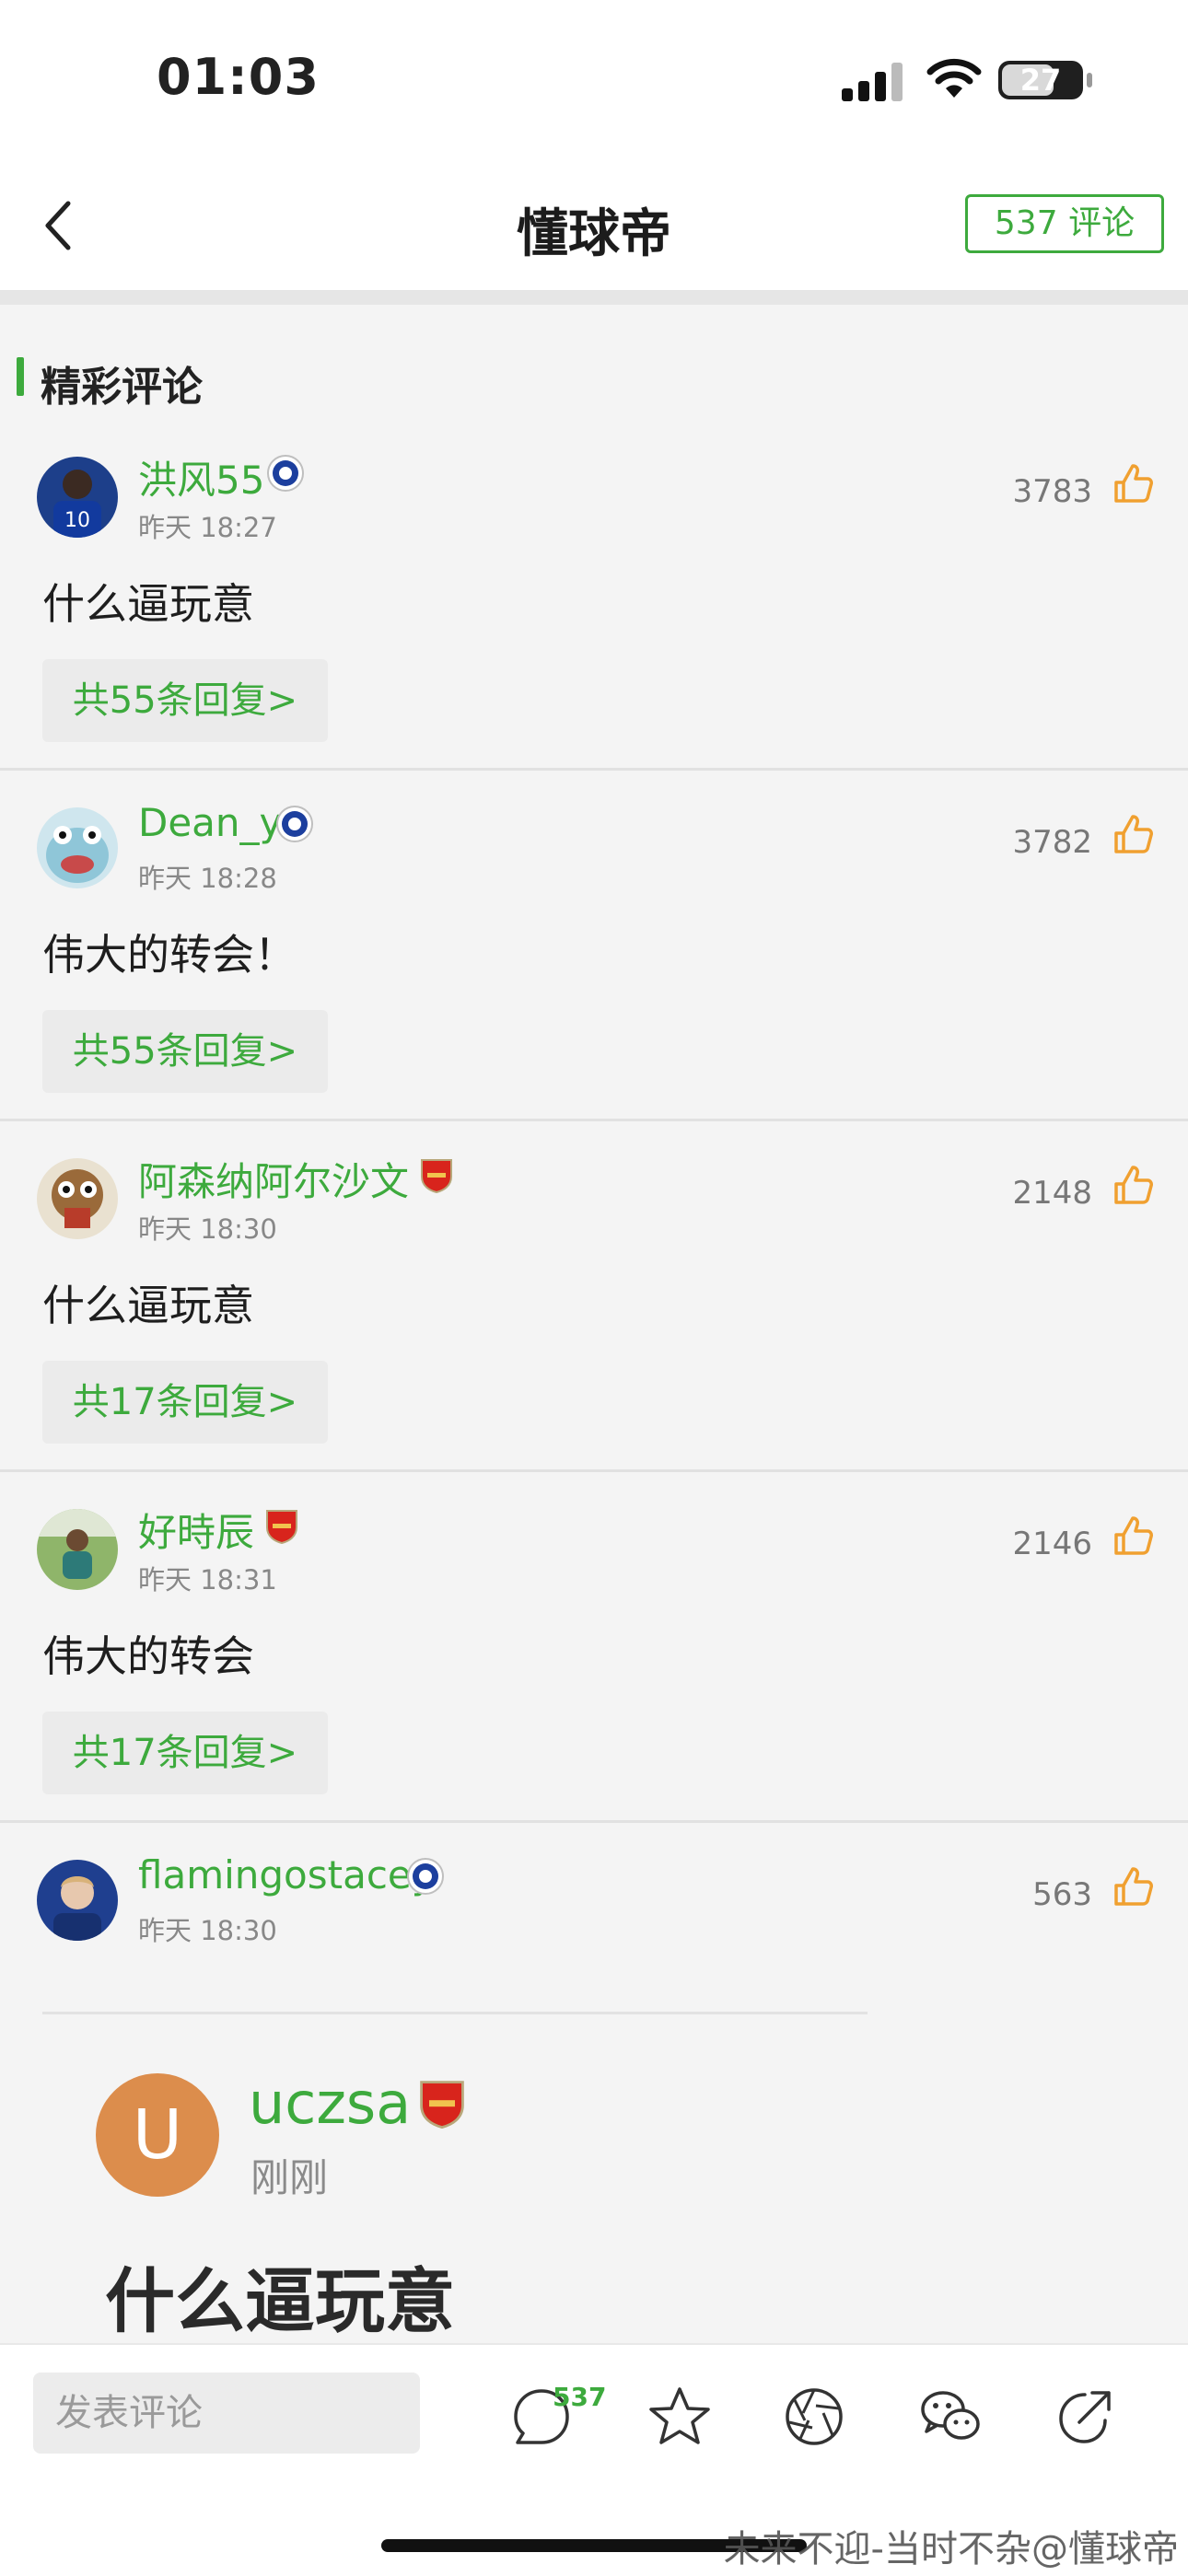  Describe the element at coordinates (330, 2103) in the screenshot. I see `embedded-username: uczsa` at that location.